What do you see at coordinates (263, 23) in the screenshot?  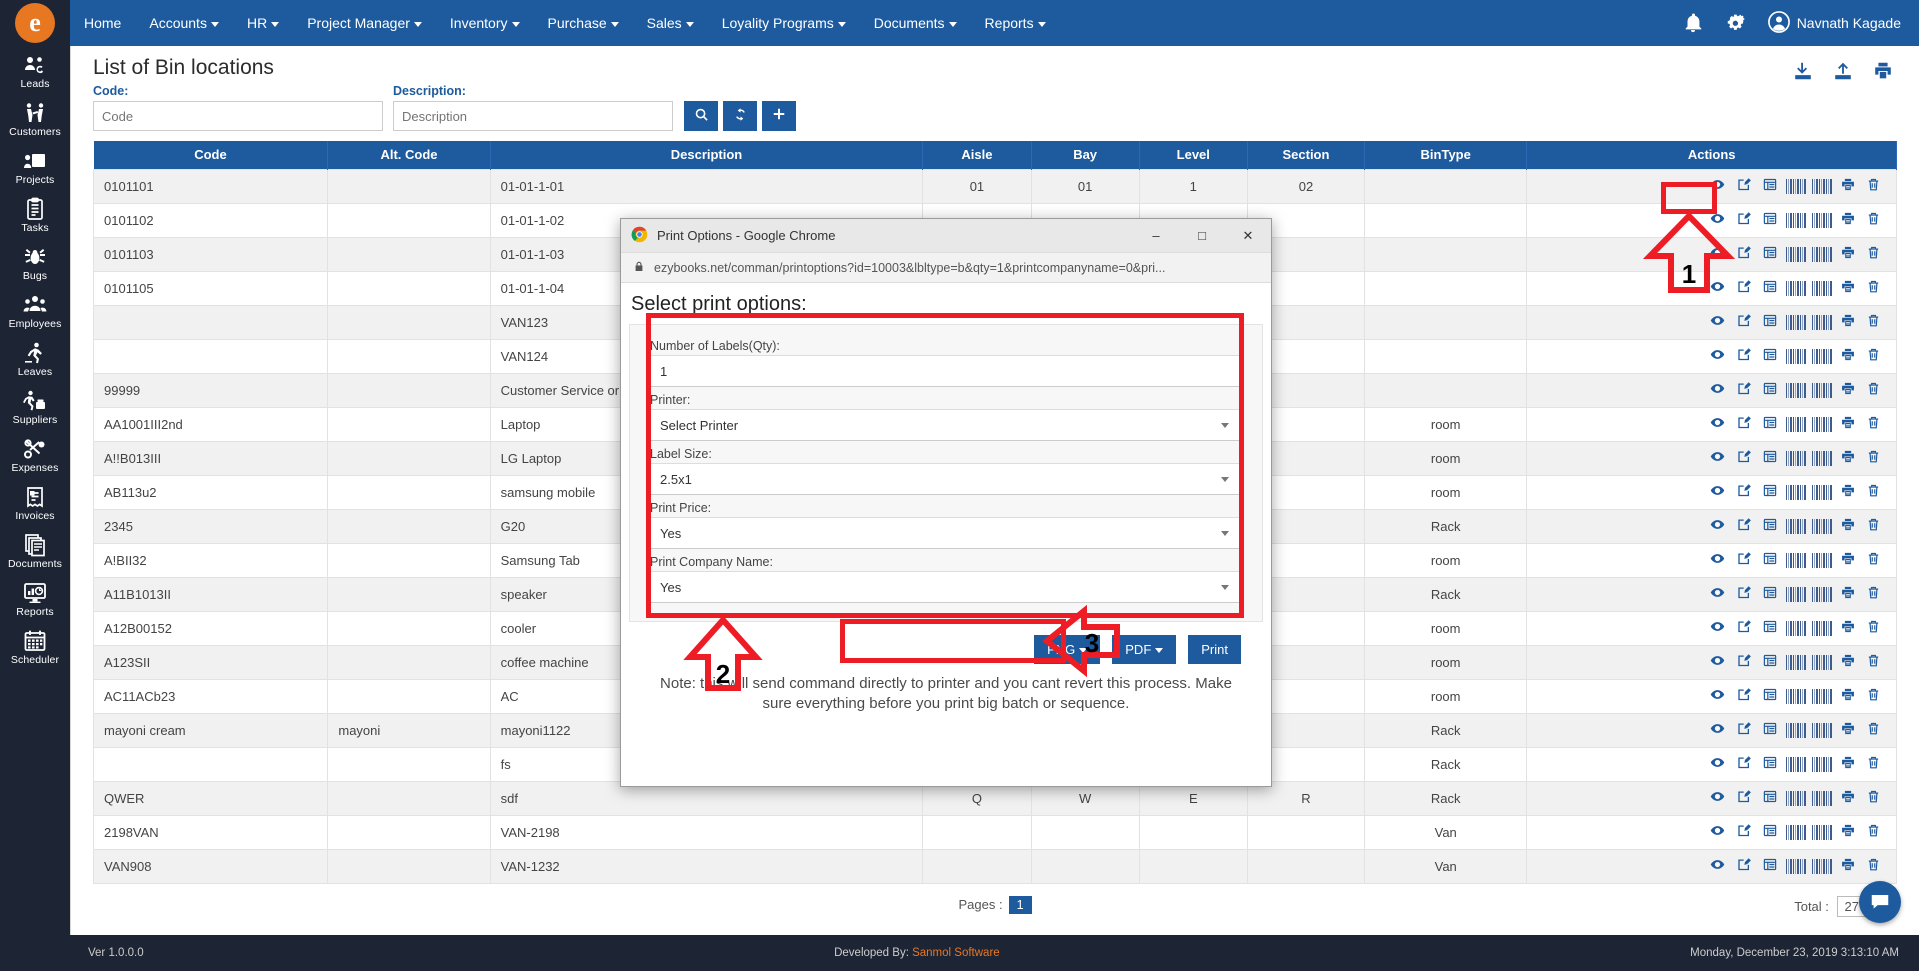 I see `nav-item-hr: HR` at bounding box center [263, 23].